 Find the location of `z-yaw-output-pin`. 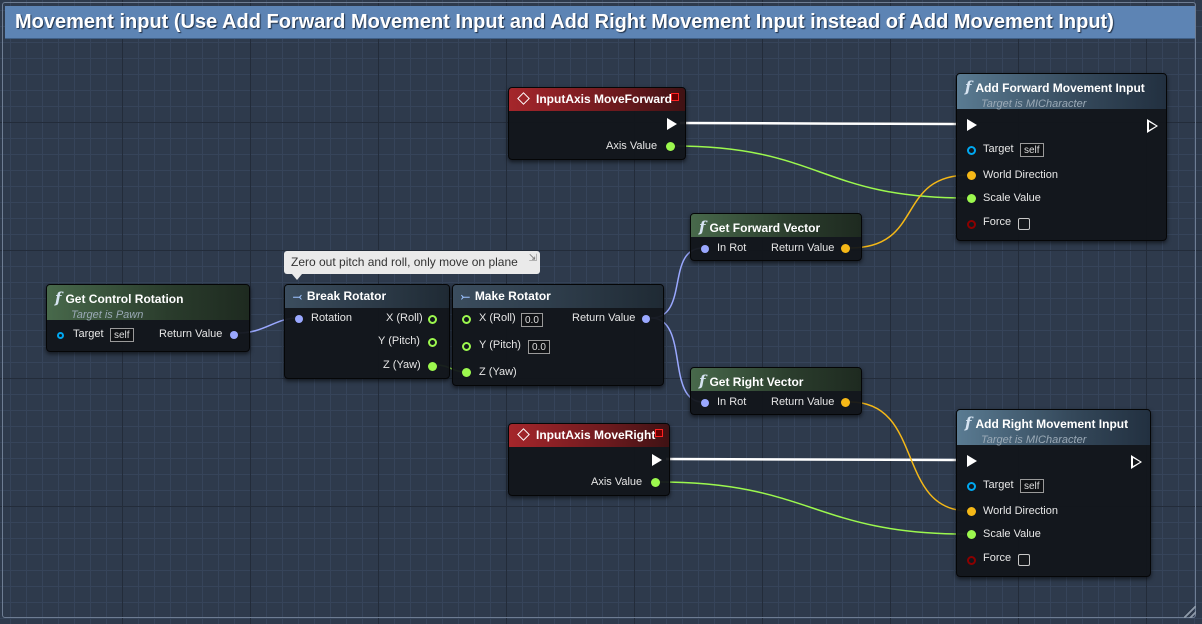

z-yaw-output-pin is located at coordinates (432, 366).